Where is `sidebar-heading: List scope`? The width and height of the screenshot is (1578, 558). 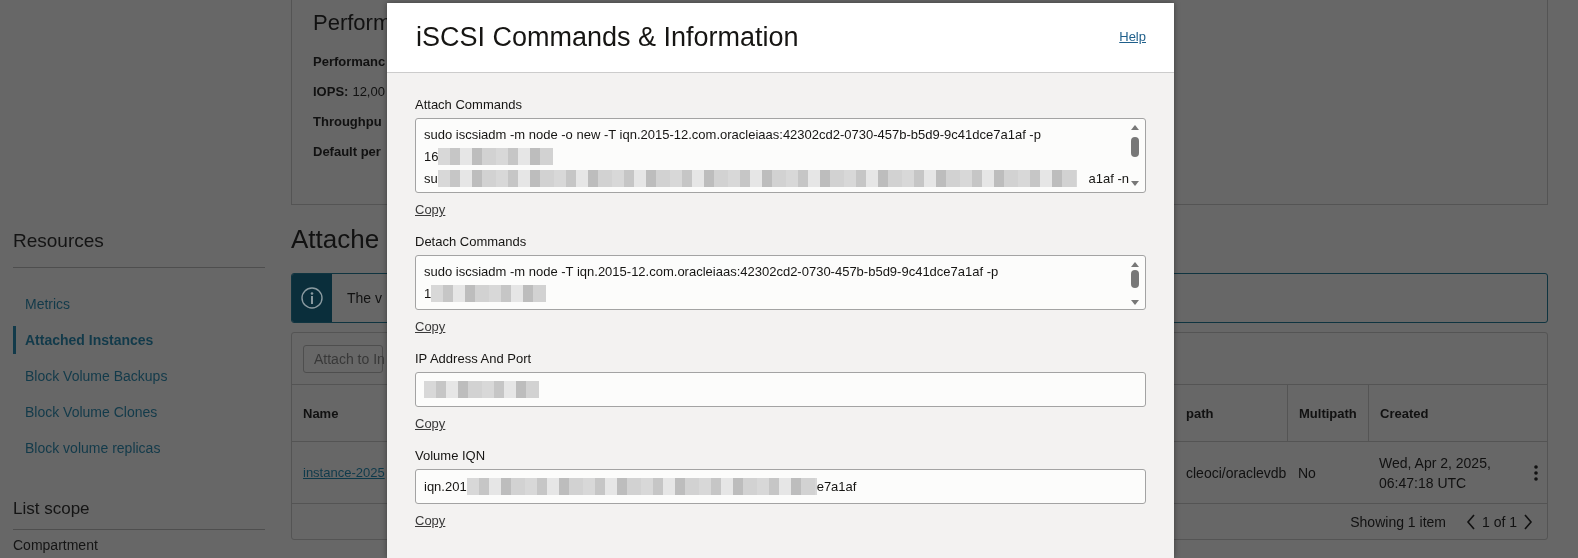 sidebar-heading: List scope is located at coordinates (51, 509).